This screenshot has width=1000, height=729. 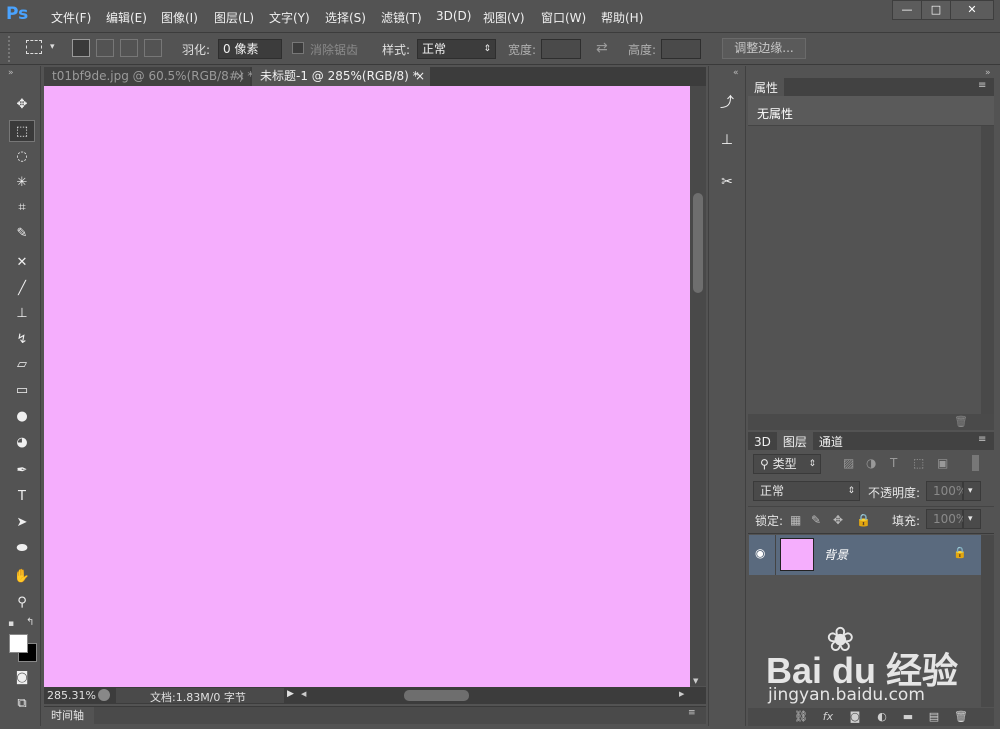 What do you see at coordinates (762, 442) in the screenshot?
I see `tab-3d: 3D` at bounding box center [762, 442].